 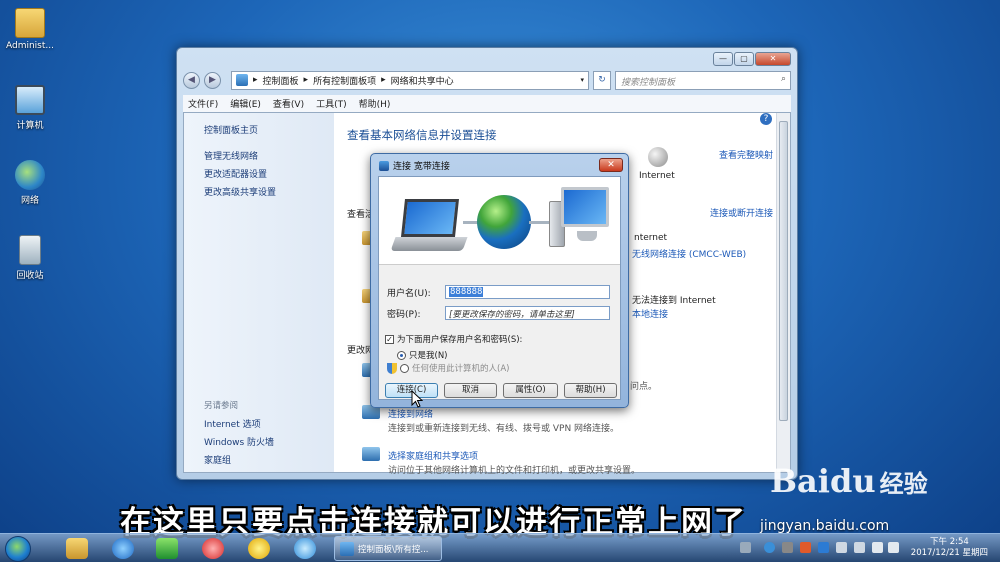 What do you see at coordinates (212, 80) in the screenshot?
I see `forward-button: ▶` at bounding box center [212, 80].